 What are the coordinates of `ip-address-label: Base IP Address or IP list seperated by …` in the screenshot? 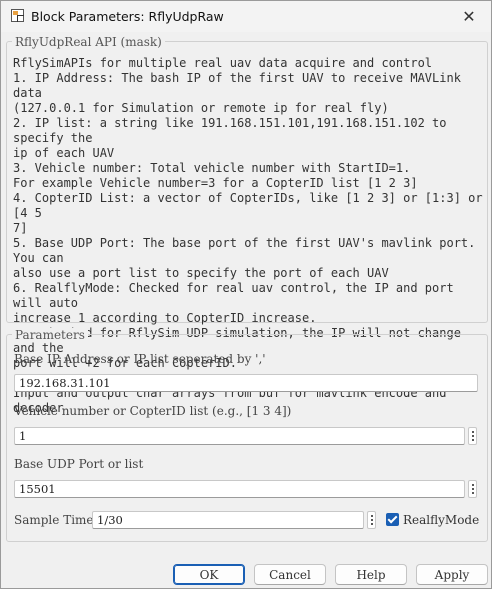 It's located at (140, 359).